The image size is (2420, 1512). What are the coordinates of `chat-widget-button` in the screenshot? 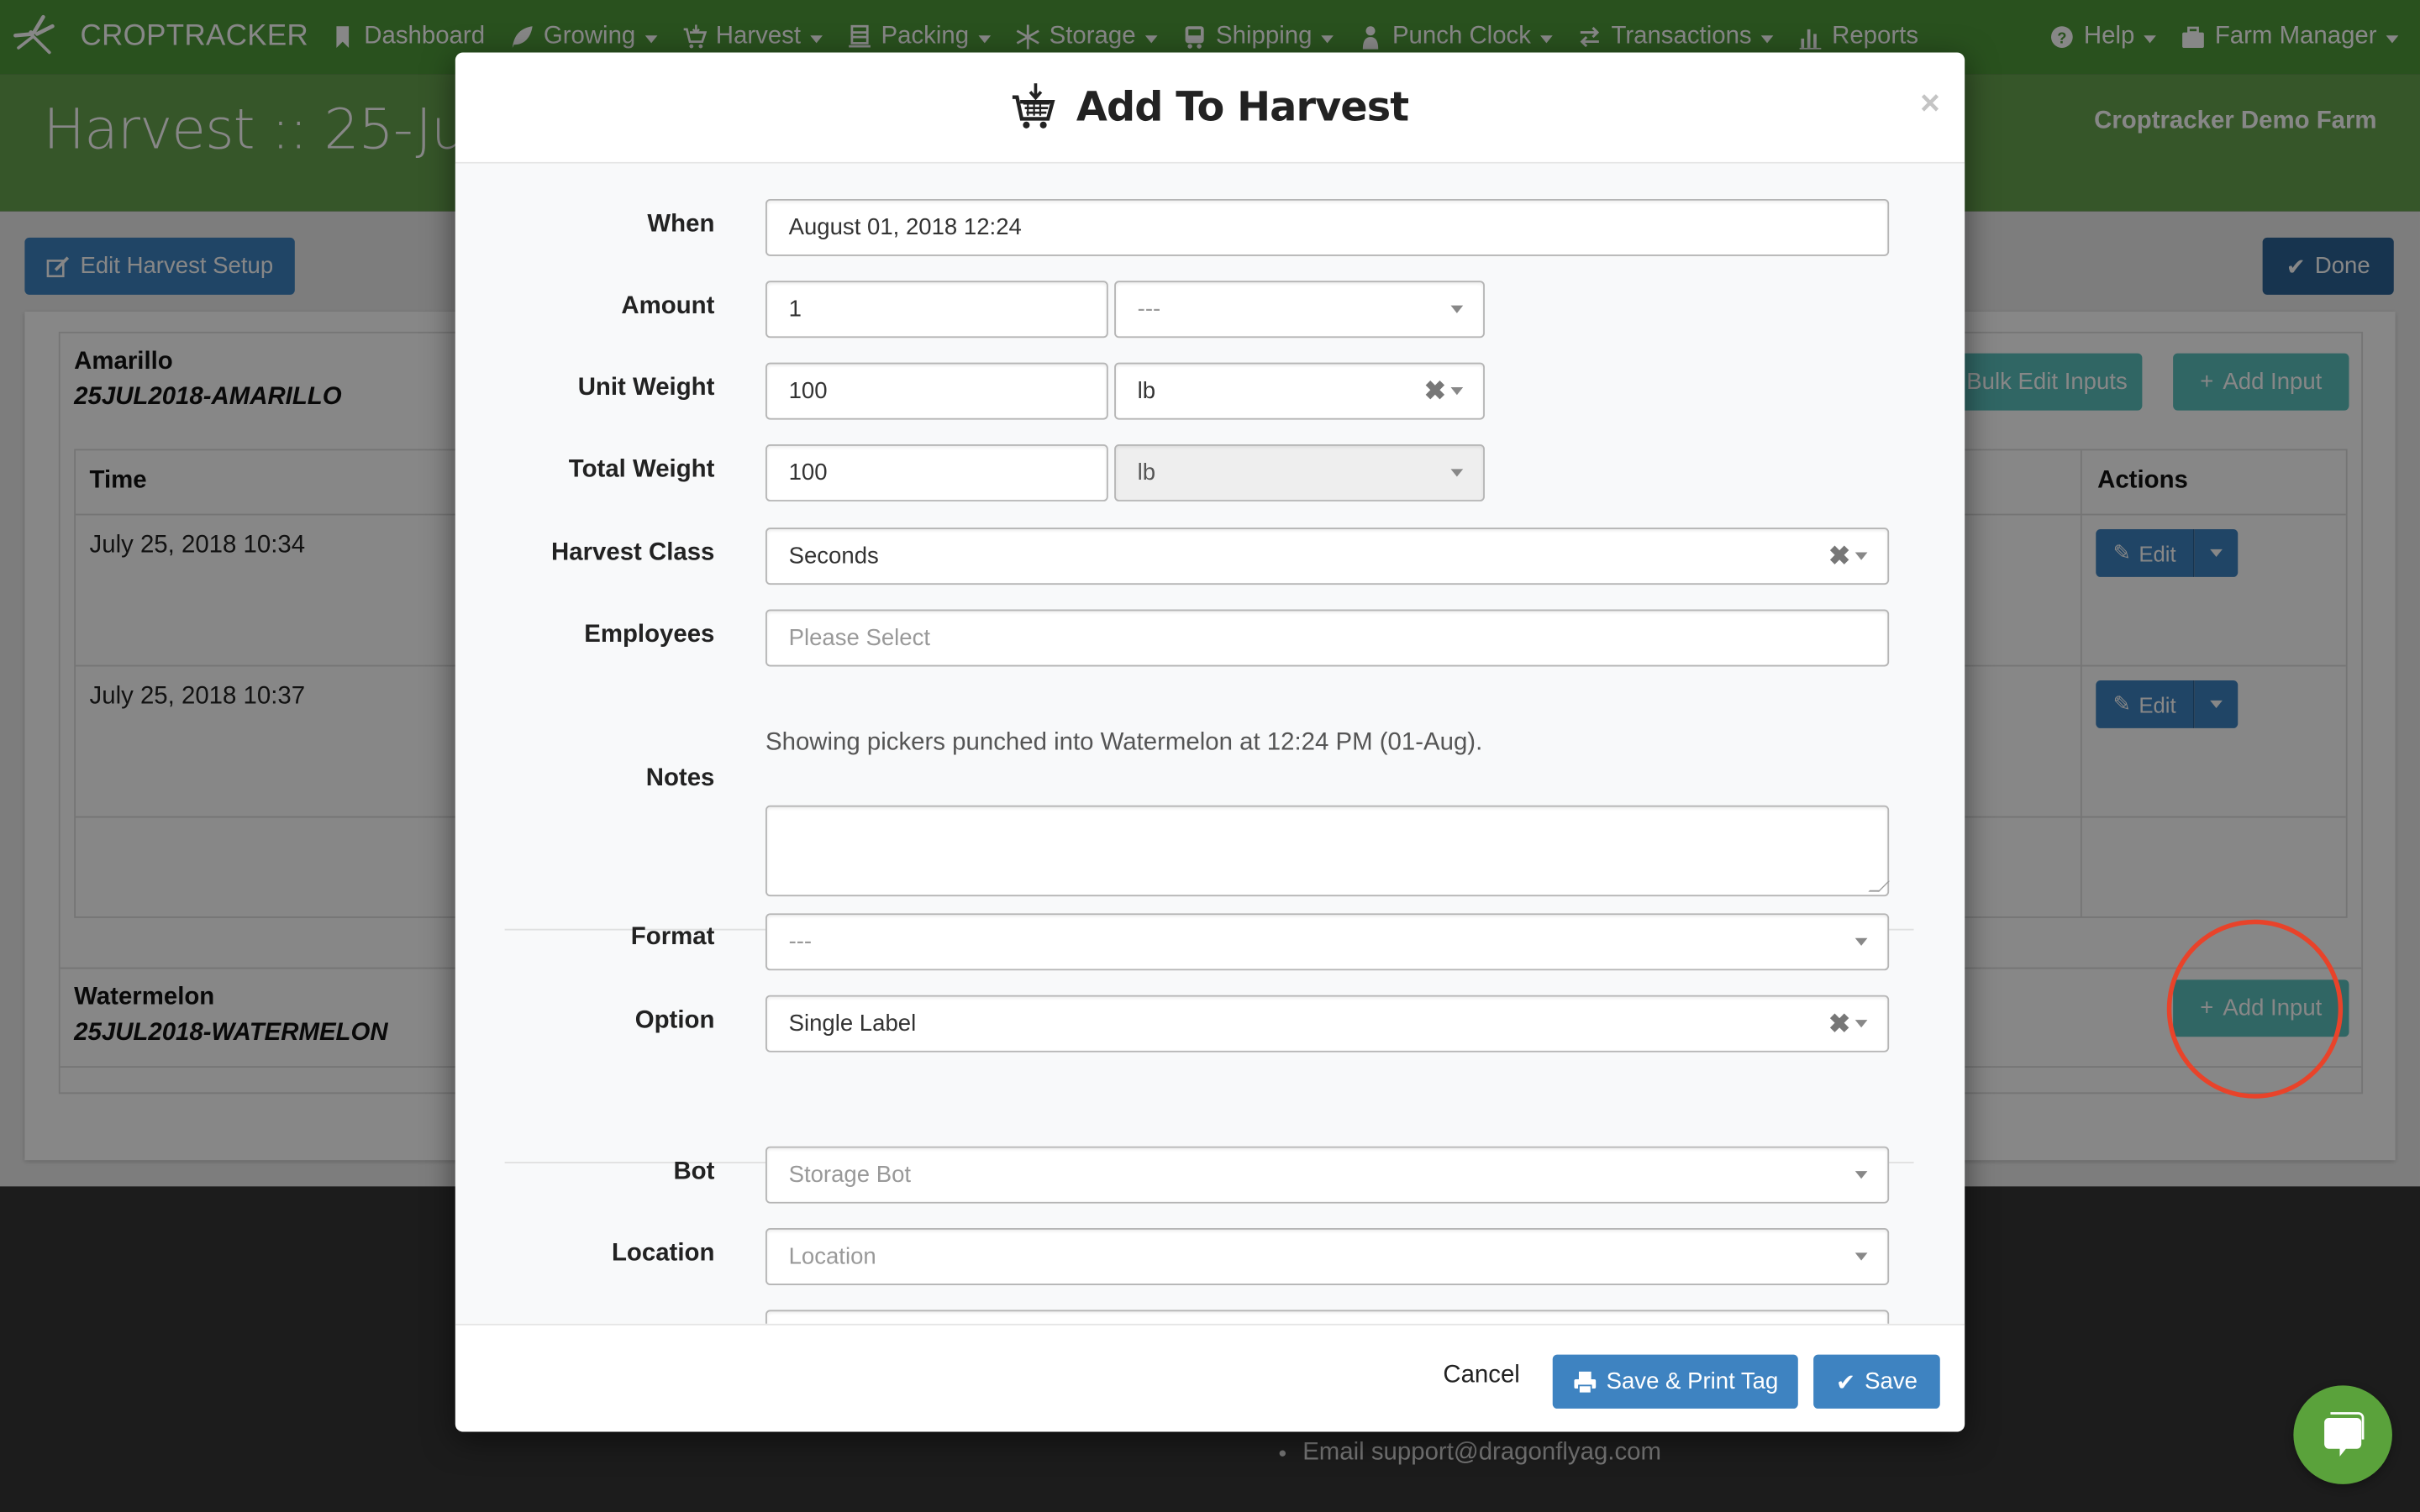 It's located at (2342, 1434).